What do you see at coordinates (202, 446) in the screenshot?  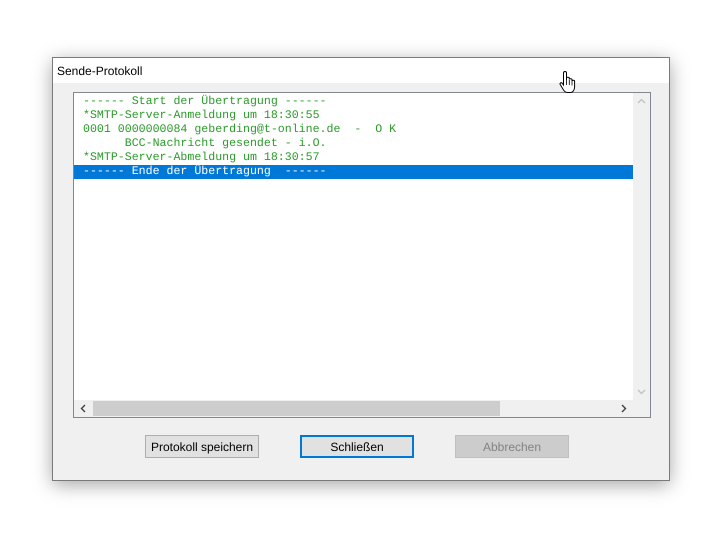 I see `save-button: Protokoll speichern` at bounding box center [202, 446].